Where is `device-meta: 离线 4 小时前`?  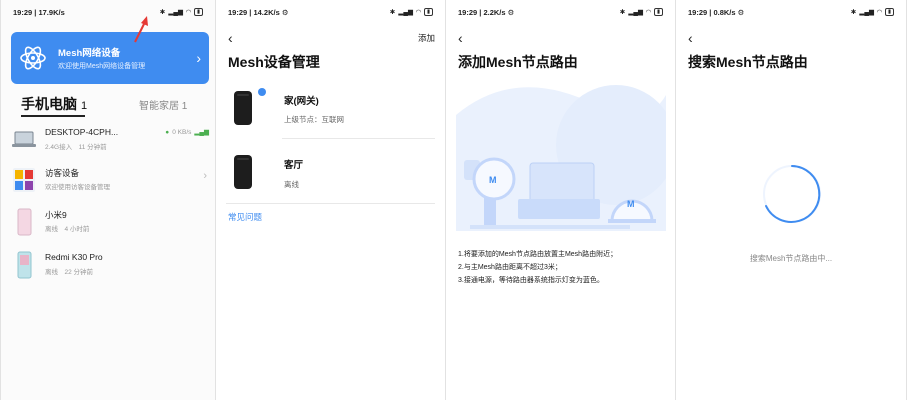
device-meta: 离线 4 小时前 is located at coordinates (67, 229).